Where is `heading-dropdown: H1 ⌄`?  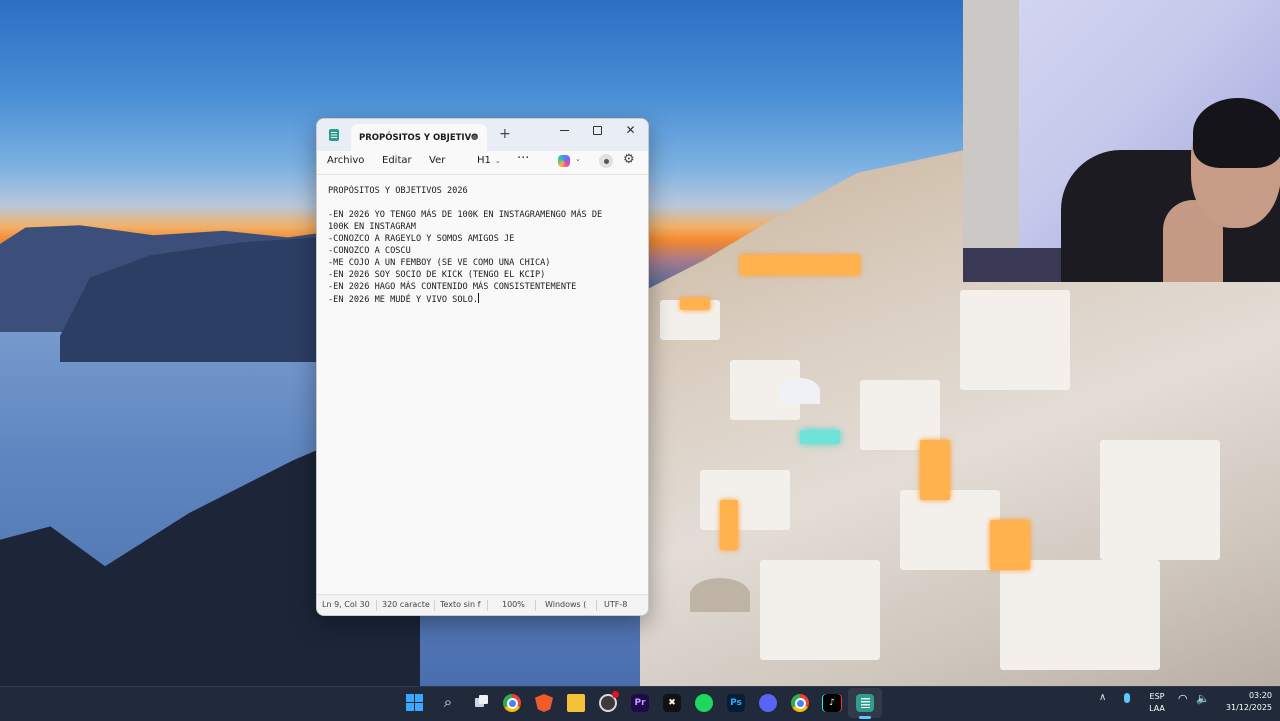
heading-dropdown: H1 ⌄ is located at coordinates (489, 160).